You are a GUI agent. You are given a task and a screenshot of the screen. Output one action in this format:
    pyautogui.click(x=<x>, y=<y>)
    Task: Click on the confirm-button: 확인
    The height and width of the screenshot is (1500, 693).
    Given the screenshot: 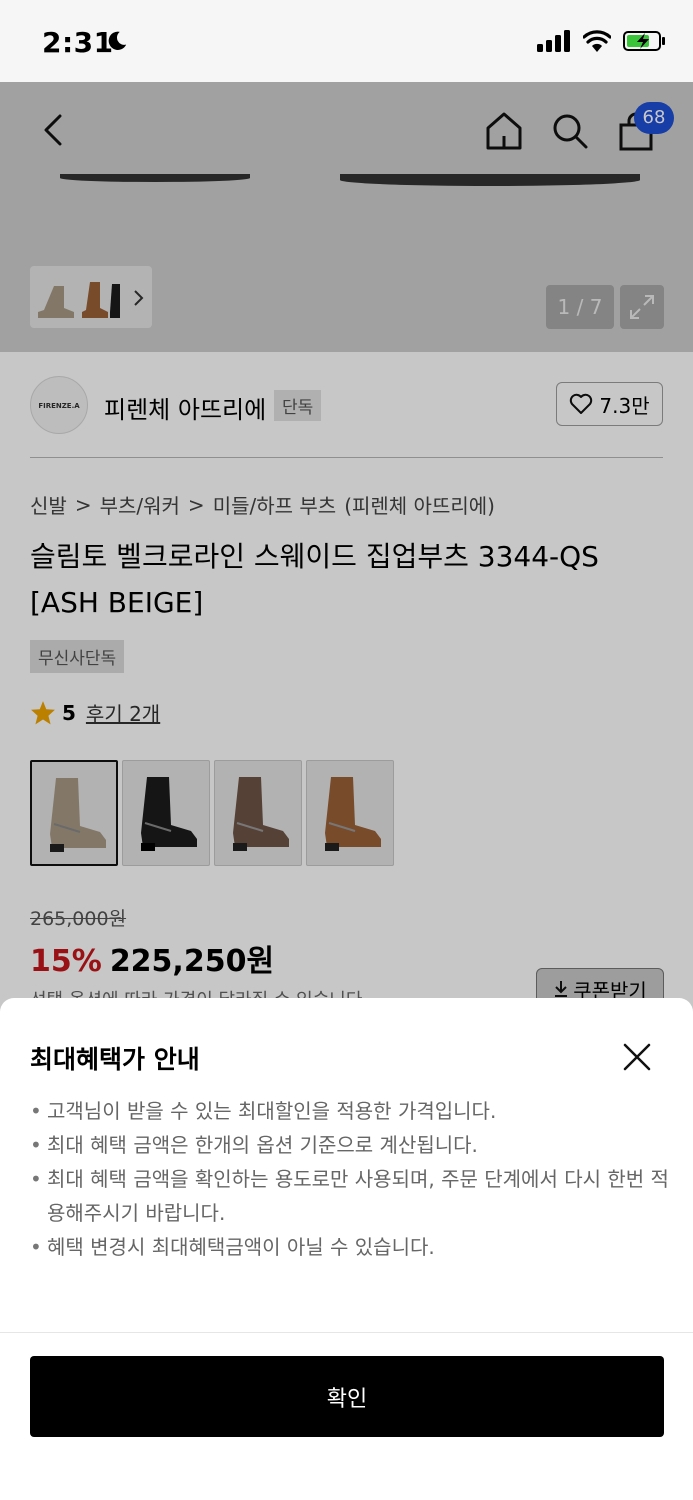 What is the action you would take?
    pyautogui.click(x=347, y=1396)
    